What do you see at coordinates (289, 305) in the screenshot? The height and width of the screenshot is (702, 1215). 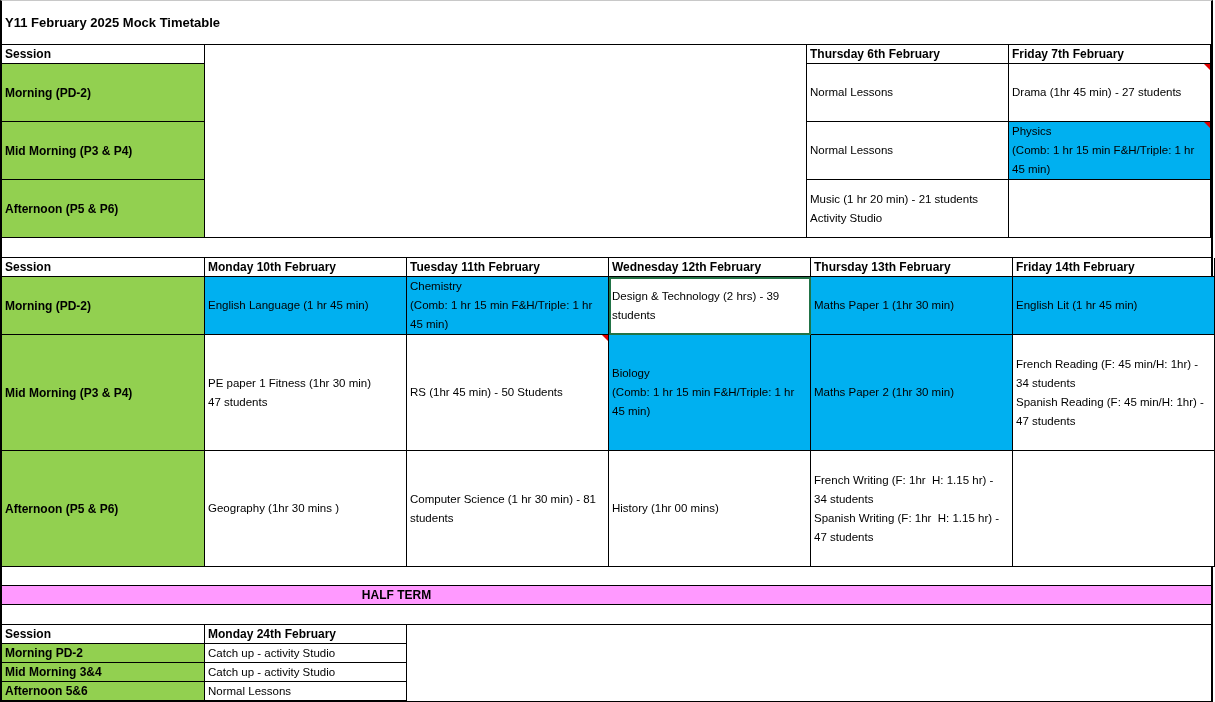 I see `cell-text: English Language (1 hr 45 min)` at bounding box center [289, 305].